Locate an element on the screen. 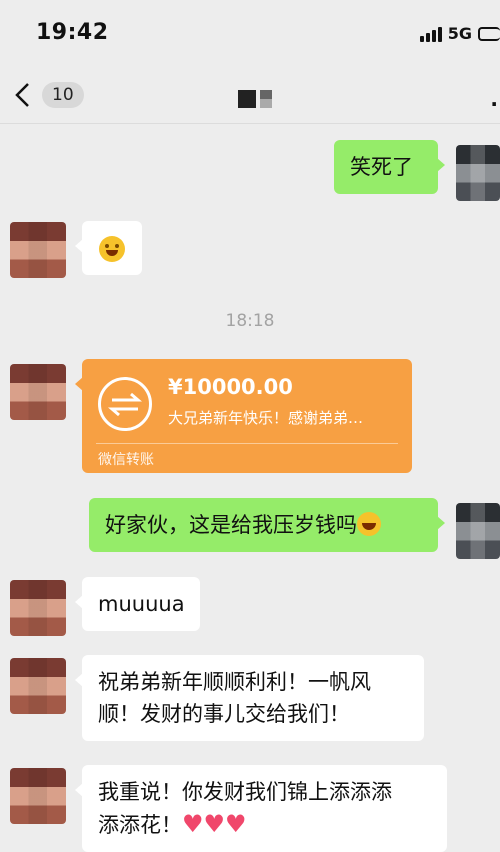 The image size is (500, 852). message-bubble-mine: 好家伙，这是给我压岁钱吗 is located at coordinates (267, 525).